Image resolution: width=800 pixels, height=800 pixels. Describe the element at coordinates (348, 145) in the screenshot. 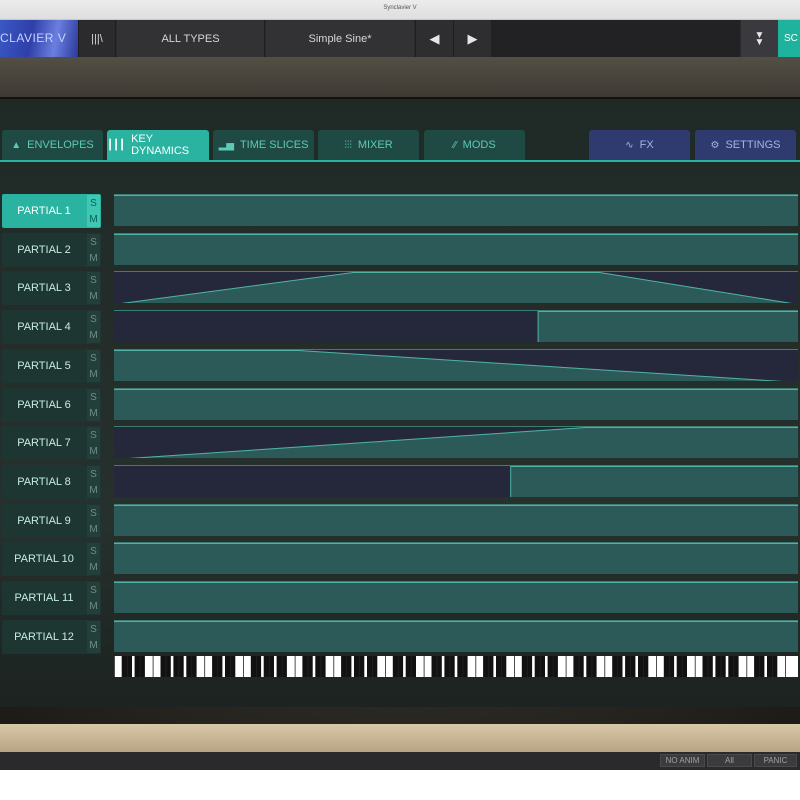

I see `faders-icon: ⫶⫶⫶` at that location.